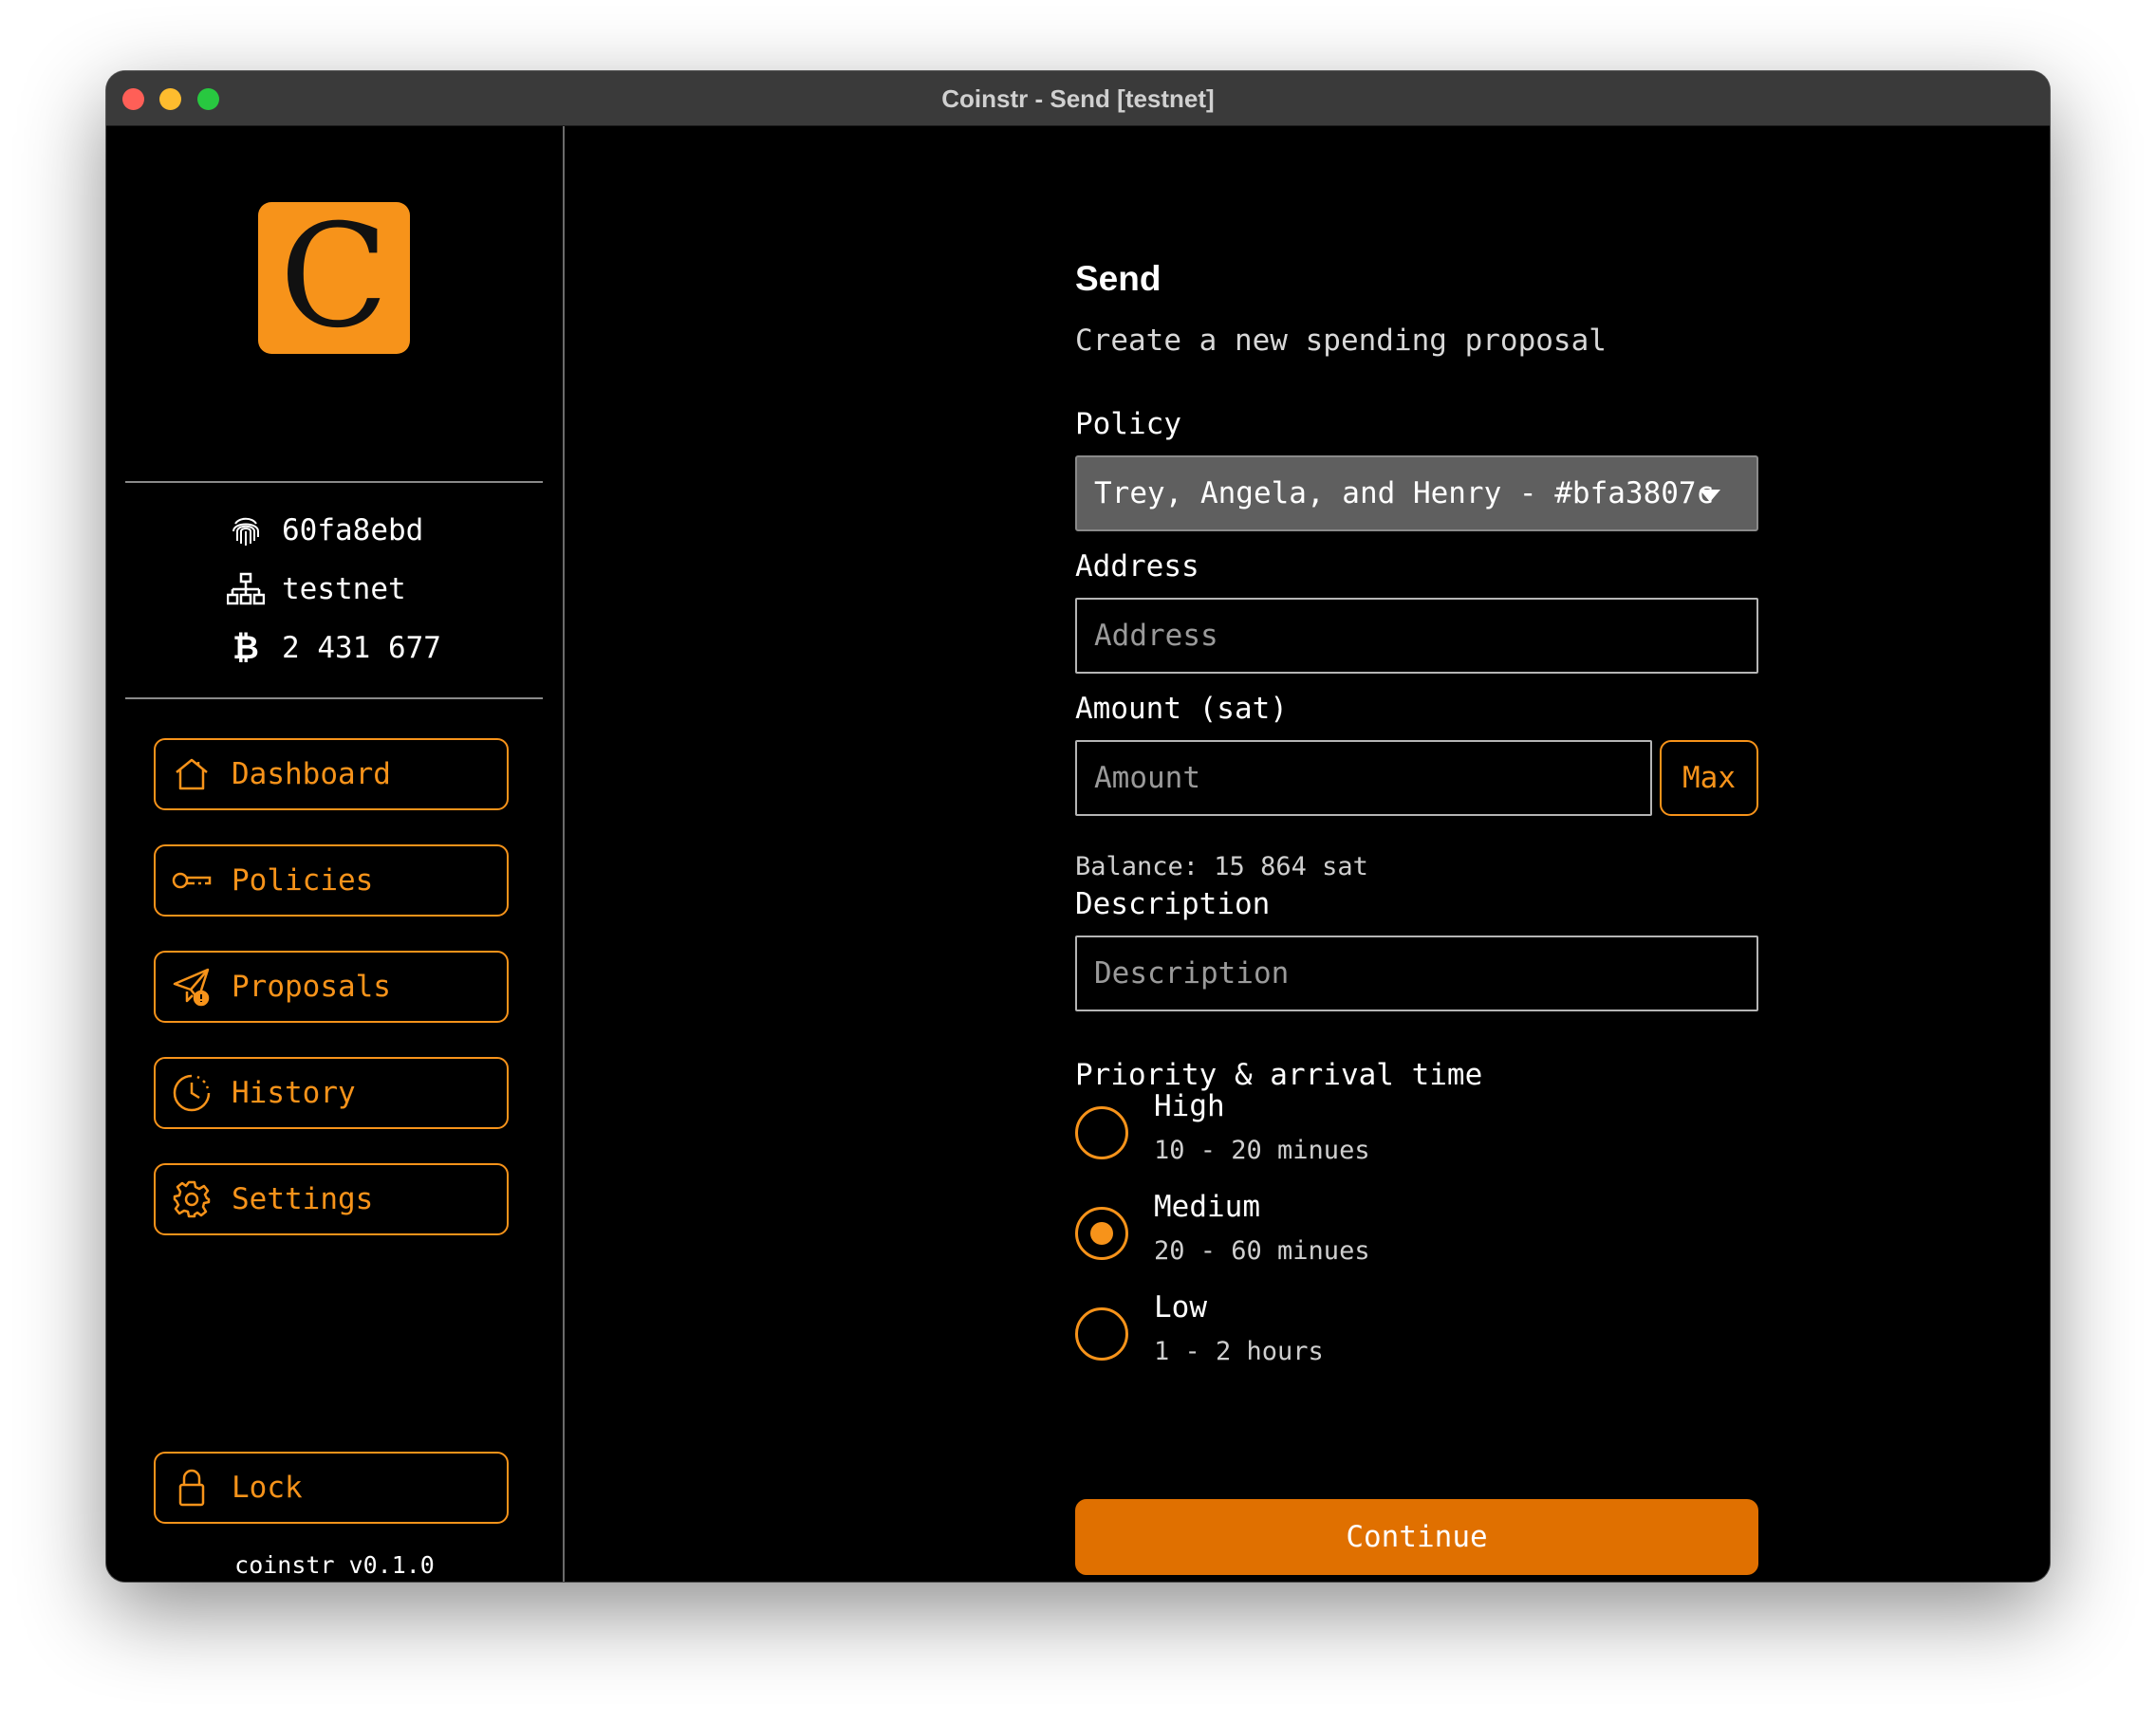  What do you see at coordinates (1341, 341) in the screenshot?
I see `page-subtitle: Create a new spending proposal` at bounding box center [1341, 341].